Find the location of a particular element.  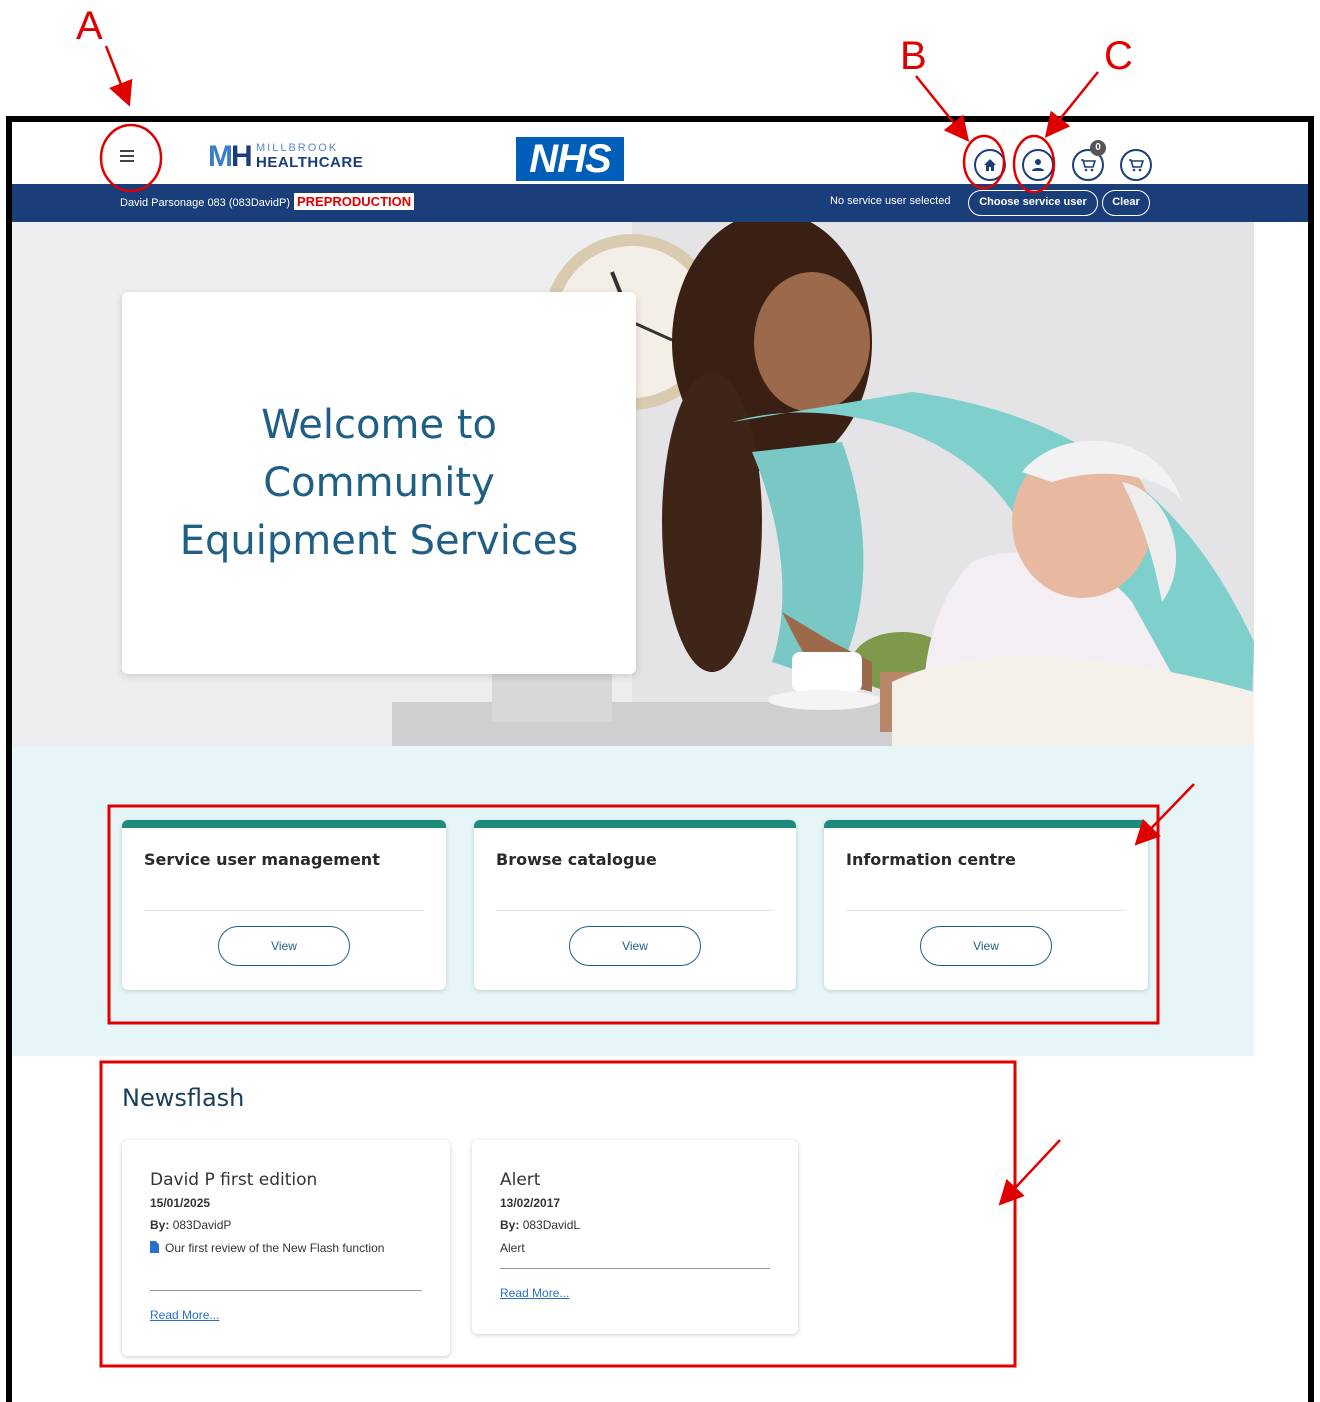

view-browse-catalogue-button: View is located at coordinates (635, 946).